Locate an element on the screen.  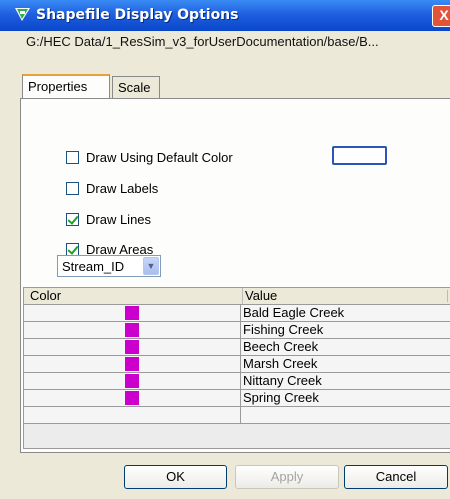
draw-lines-checkbox is located at coordinates (72, 219).